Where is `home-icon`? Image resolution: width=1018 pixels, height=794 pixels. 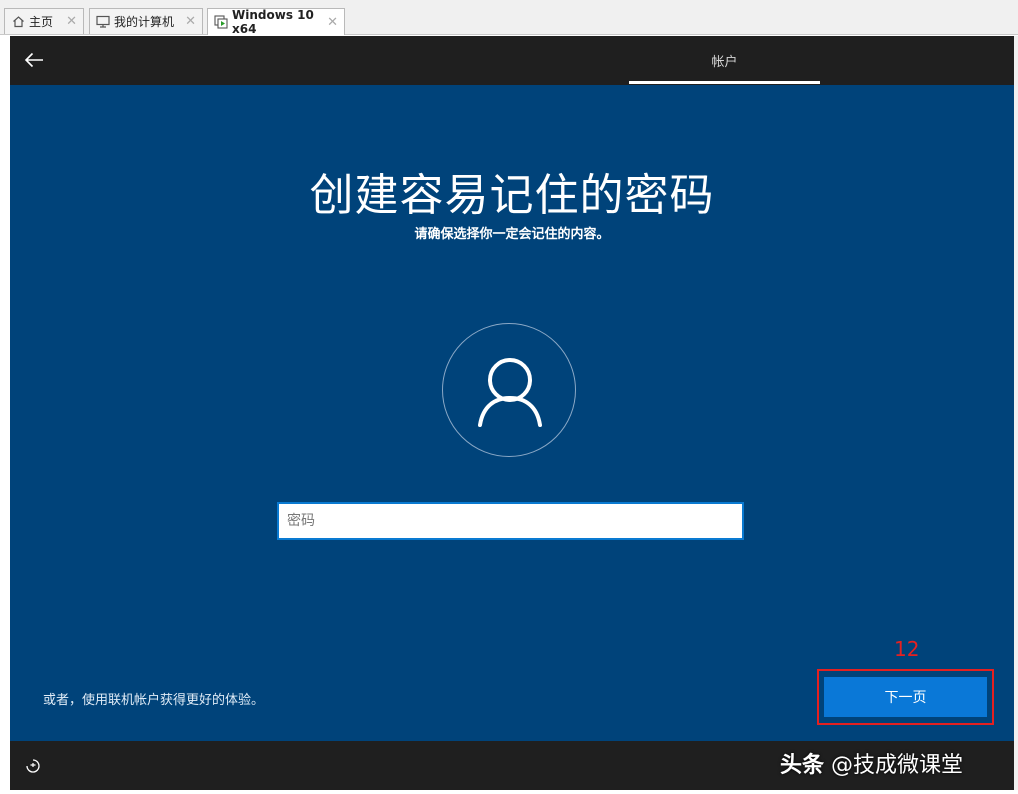 home-icon is located at coordinates (18, 22).